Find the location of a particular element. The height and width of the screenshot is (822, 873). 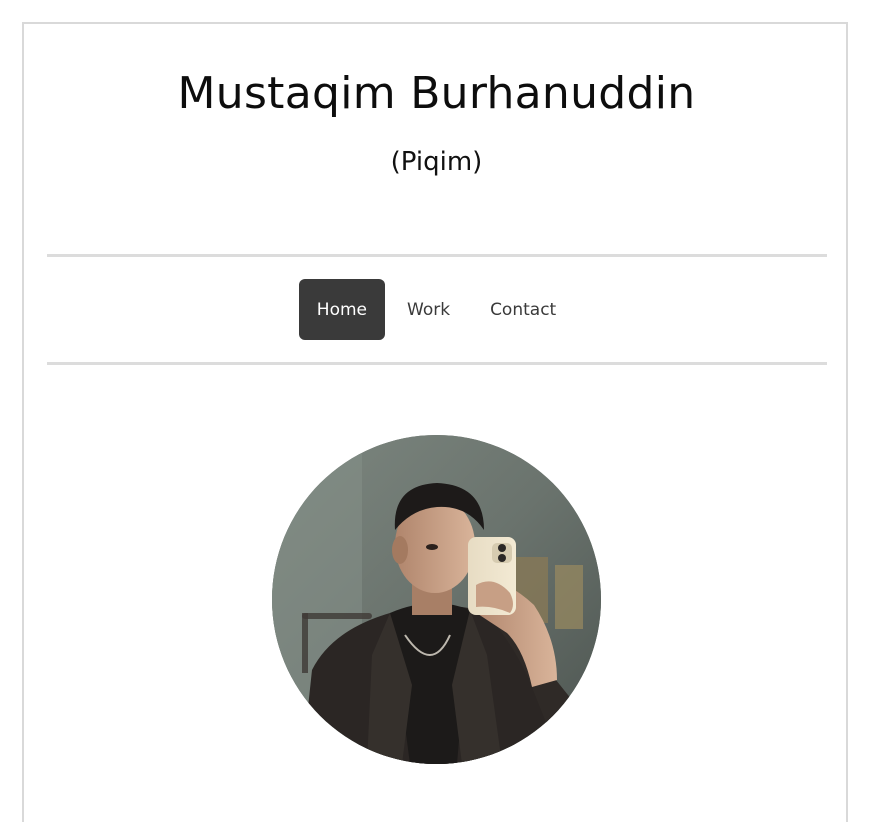

main-nav: Home Work Contact is located at coordinates (436, 309).